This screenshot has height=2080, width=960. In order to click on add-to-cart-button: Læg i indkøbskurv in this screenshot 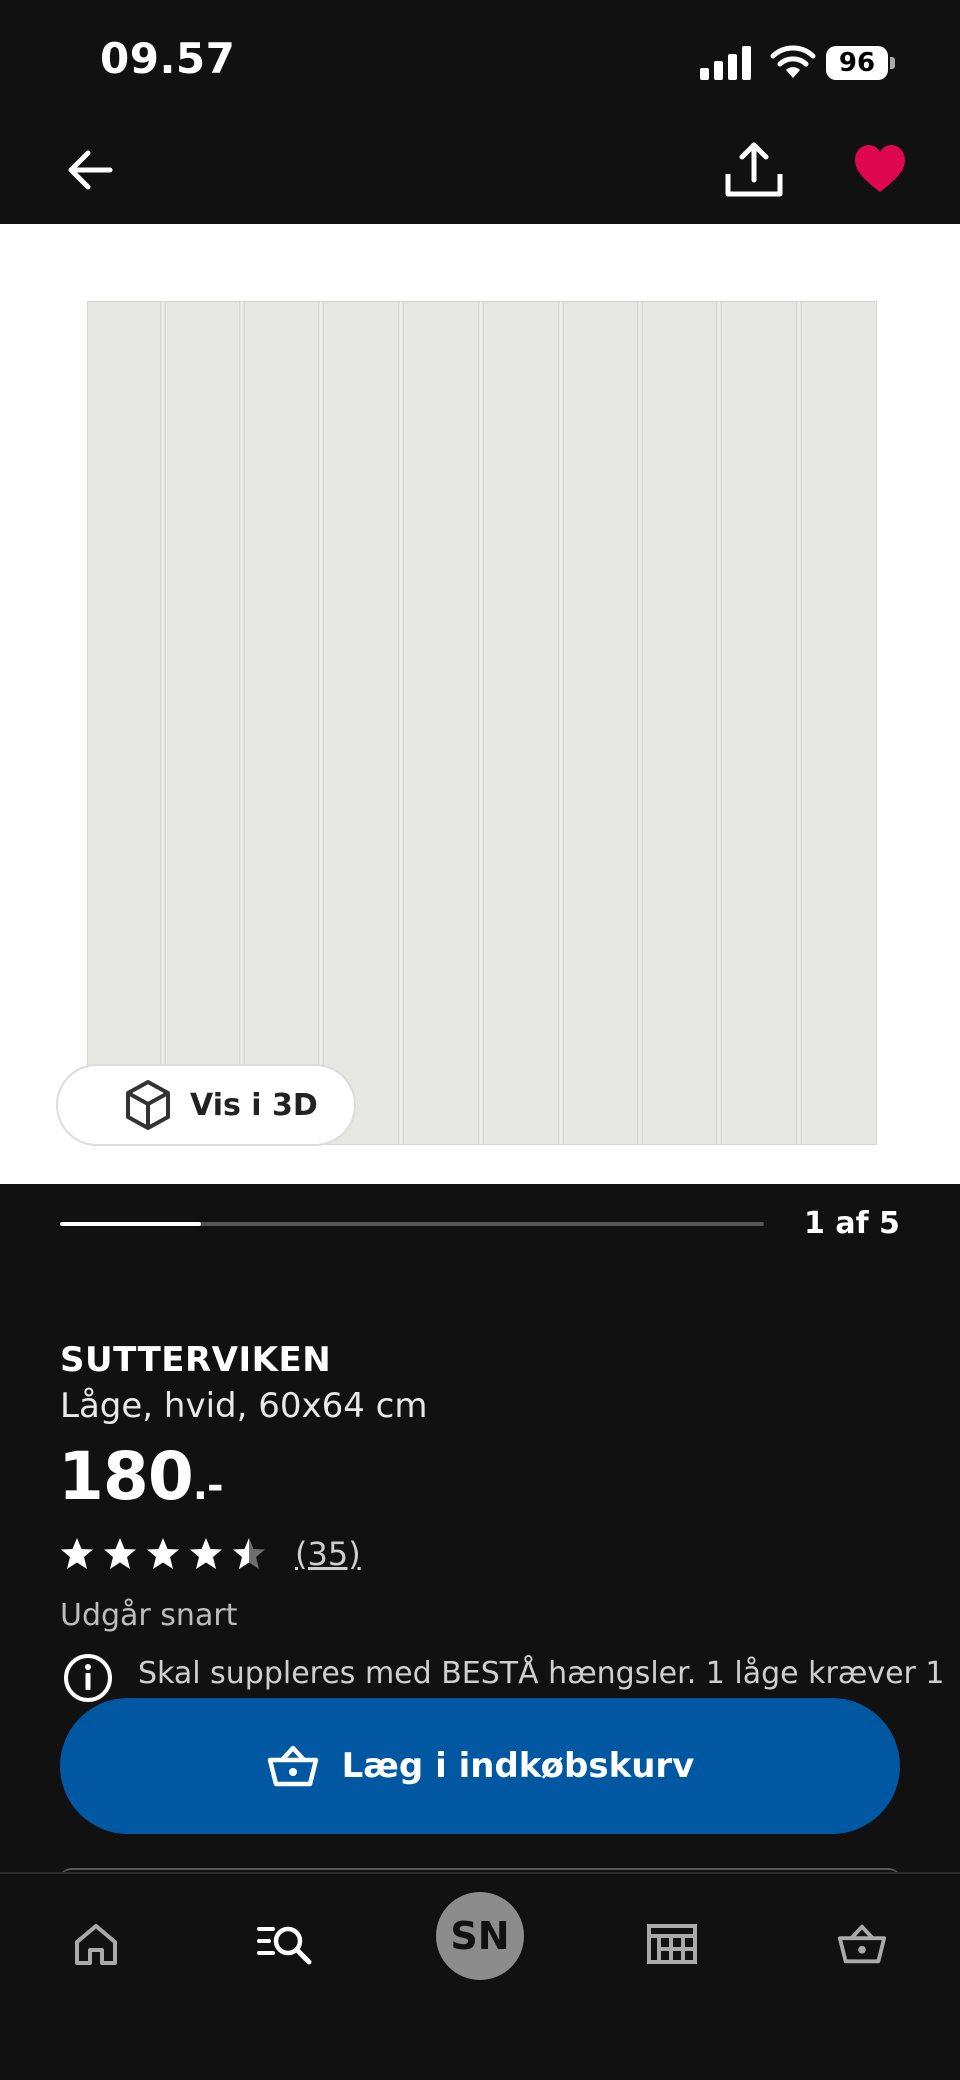, I will do `click(480, 1766)`.